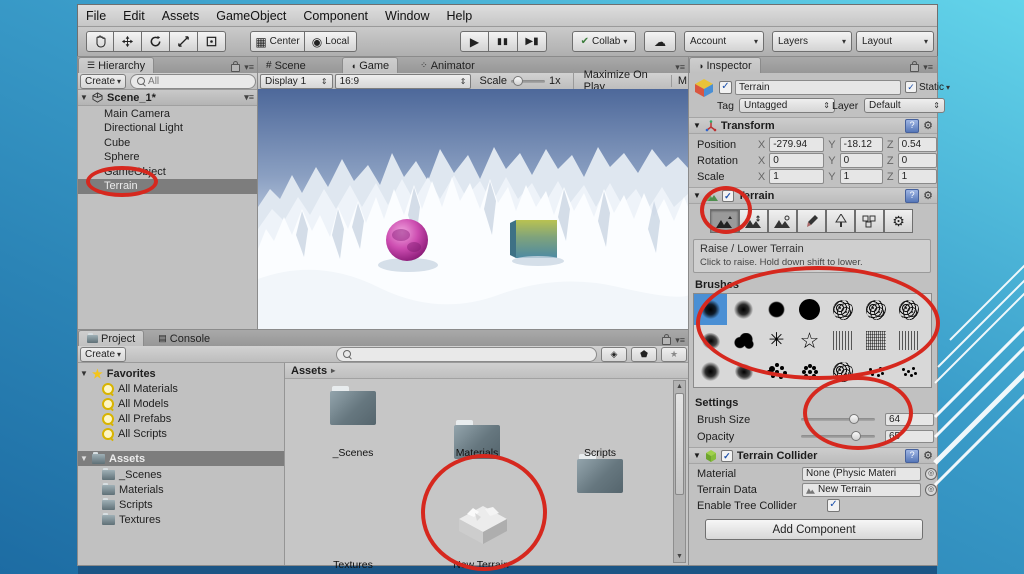 The image size is (1024, 574). I want to click on rotate-tool-button, so click(156, 41).